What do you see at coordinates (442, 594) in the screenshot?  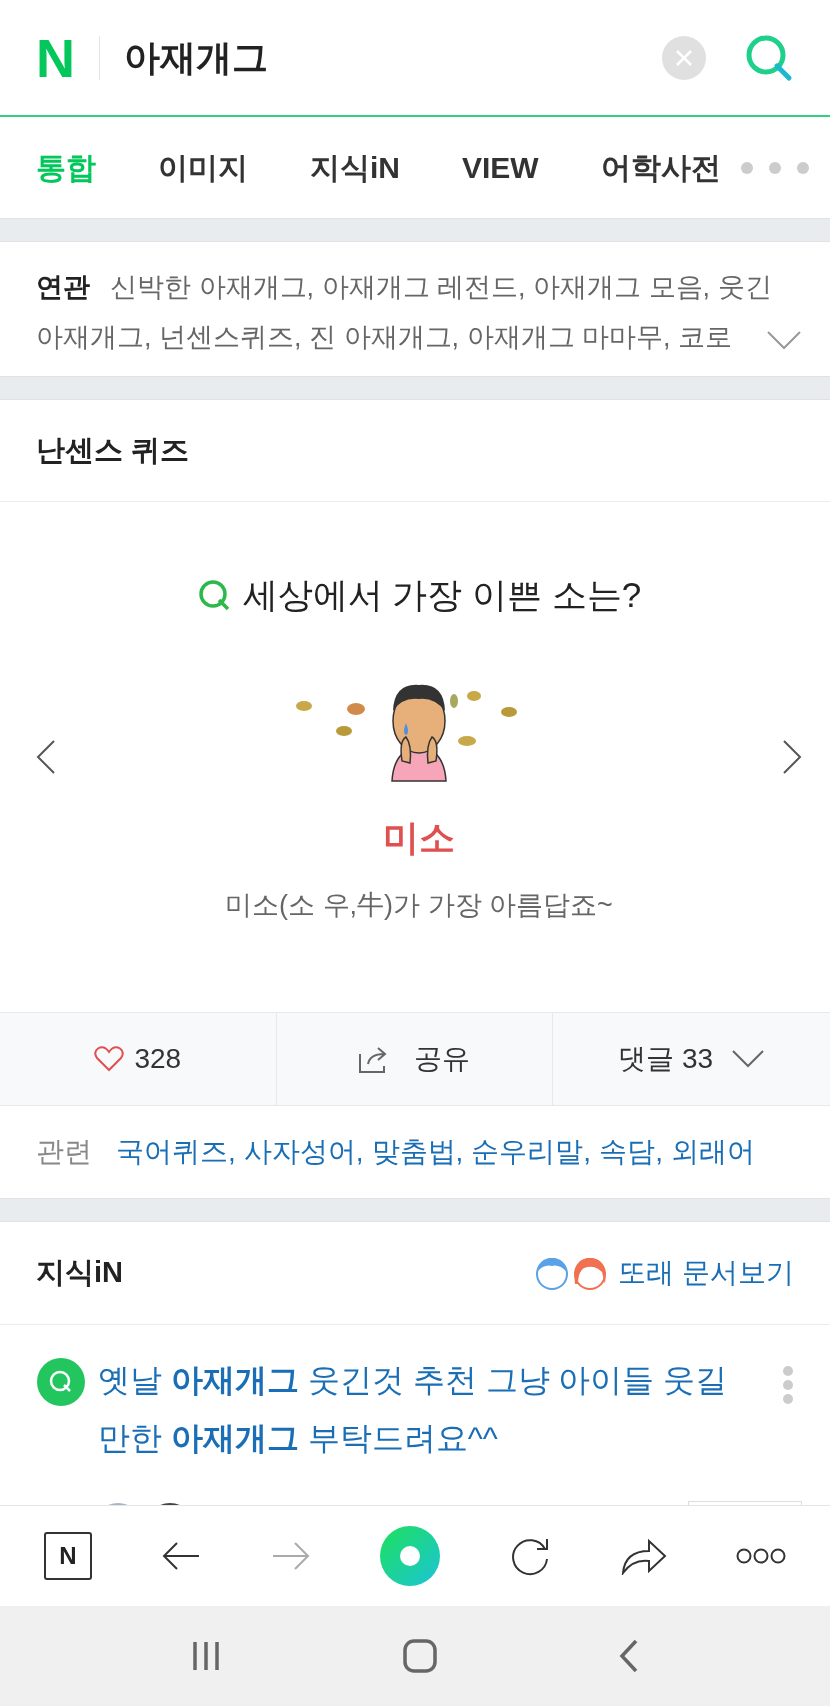 I see `quiz-question: 세상에서 가장 이쁜 소는?` at bounding box center [442, 594].